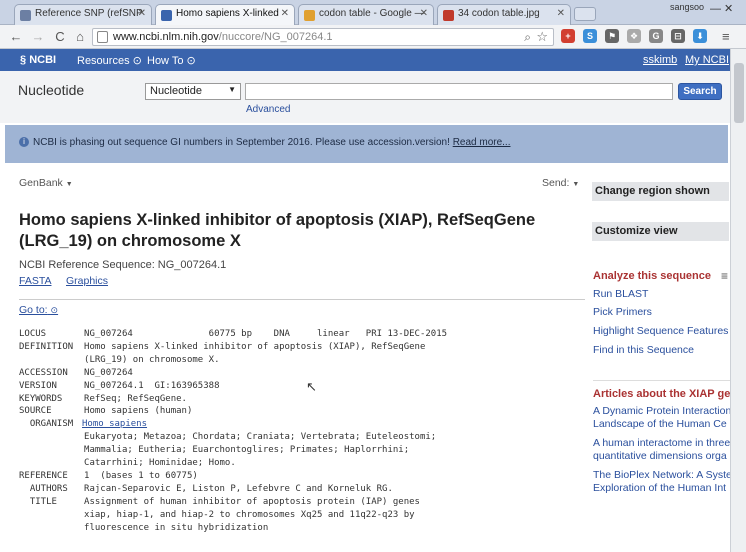  Describe the element at coordinates (227, 13) in the screenshot. I see `tab-title: Homo sapiens X-linked` at that location.